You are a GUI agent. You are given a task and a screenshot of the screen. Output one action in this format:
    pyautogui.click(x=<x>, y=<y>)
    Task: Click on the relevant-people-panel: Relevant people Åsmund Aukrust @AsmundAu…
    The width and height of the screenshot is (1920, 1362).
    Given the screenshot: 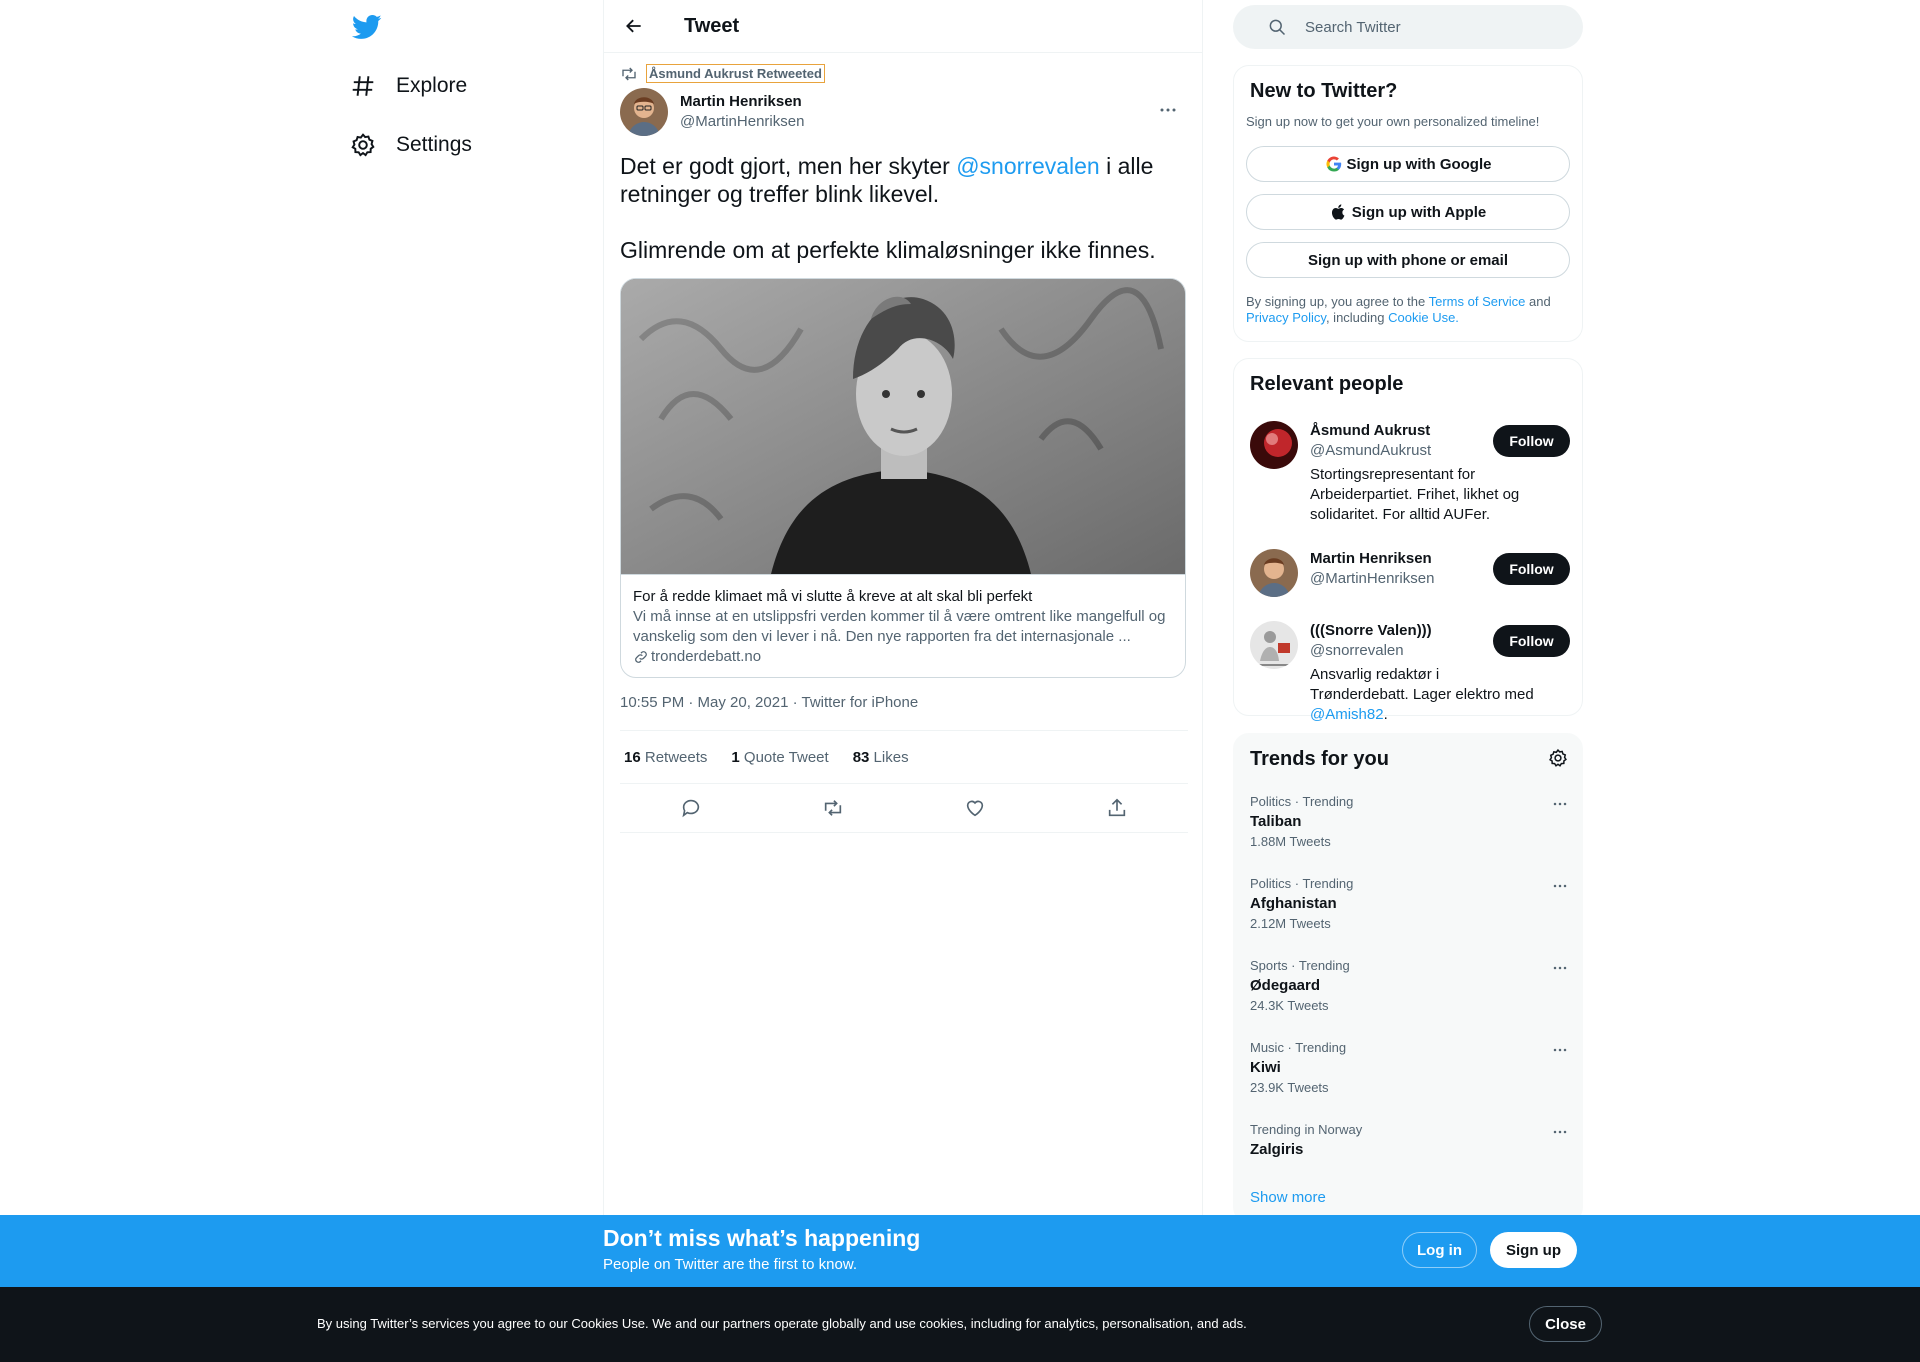 What is the action you would take?
    pyautogui.click(x=1408, y=540)
    